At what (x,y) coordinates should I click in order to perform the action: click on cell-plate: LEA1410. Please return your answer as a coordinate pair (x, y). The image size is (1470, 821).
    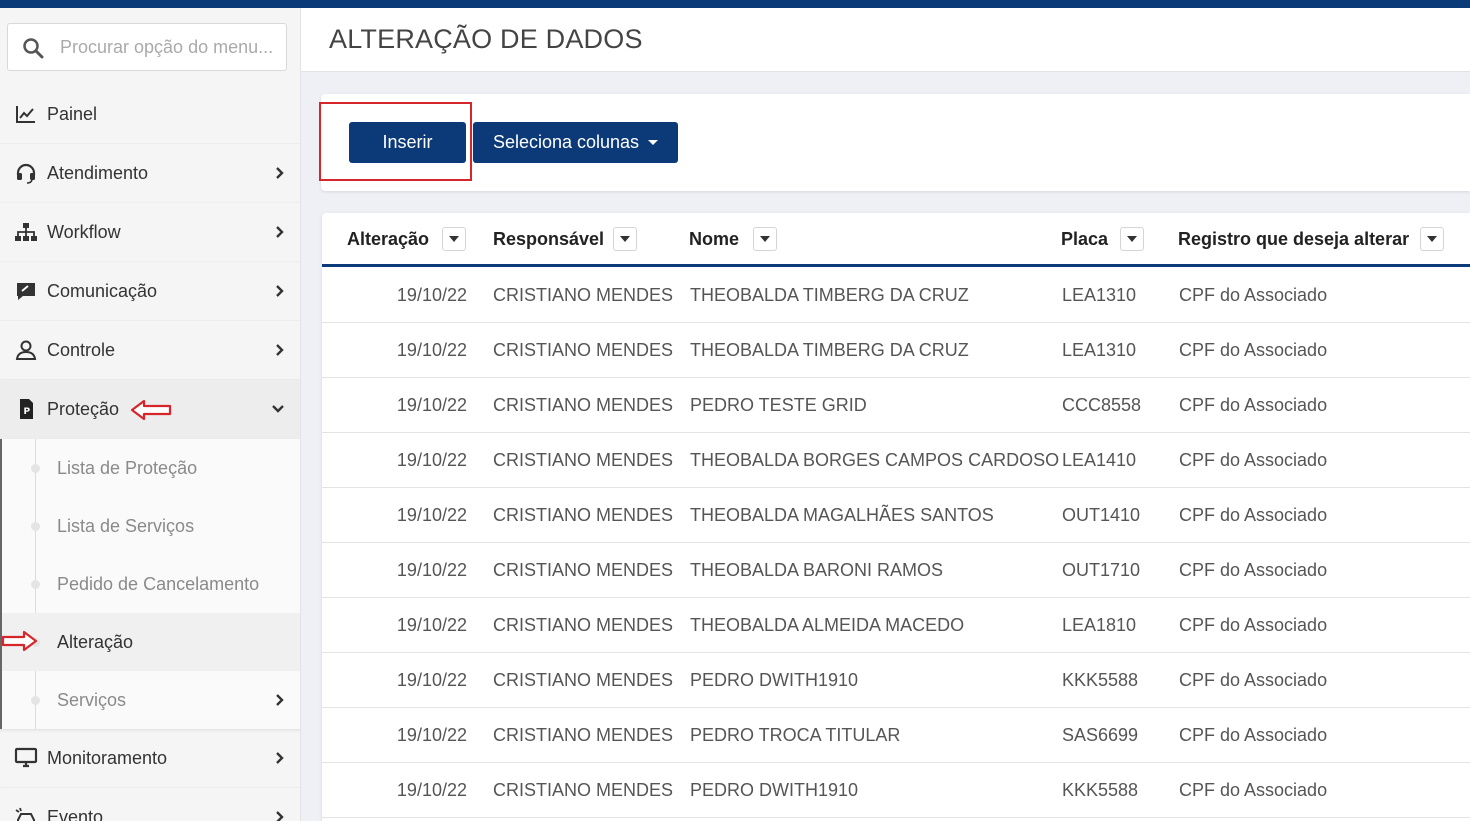
    Looking at the image, I should click on (1099, 460).